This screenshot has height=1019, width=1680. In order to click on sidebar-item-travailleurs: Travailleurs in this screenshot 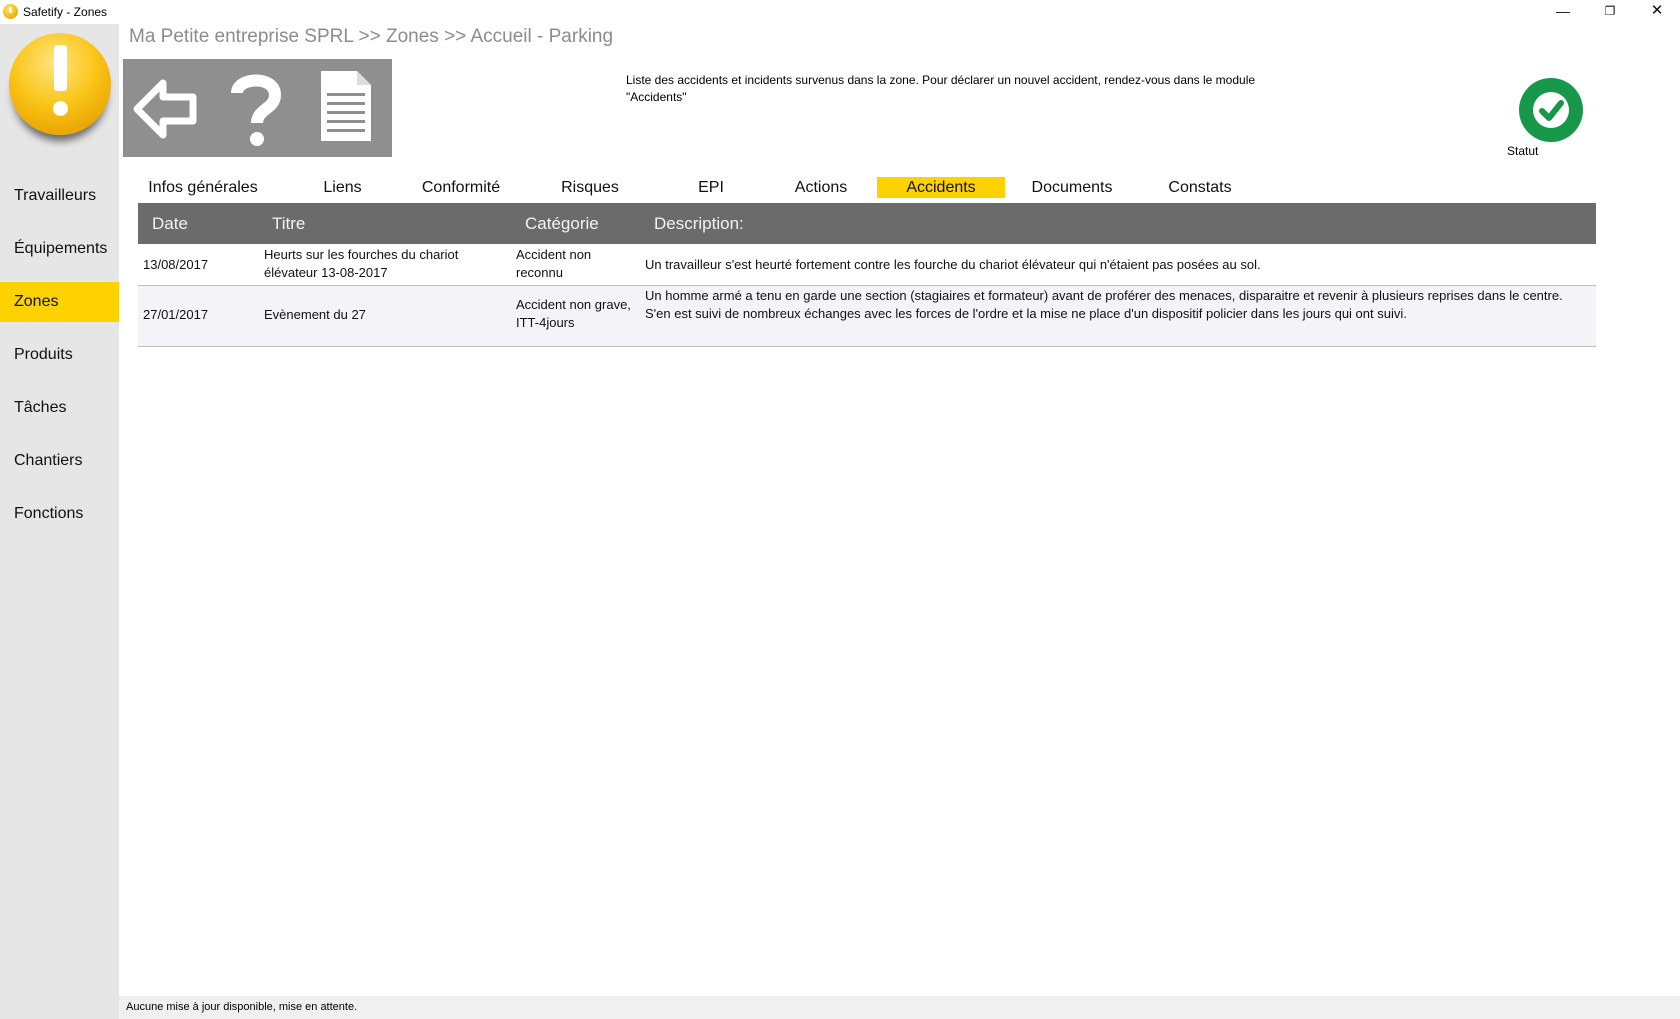, I will do `click(59, 196)`.